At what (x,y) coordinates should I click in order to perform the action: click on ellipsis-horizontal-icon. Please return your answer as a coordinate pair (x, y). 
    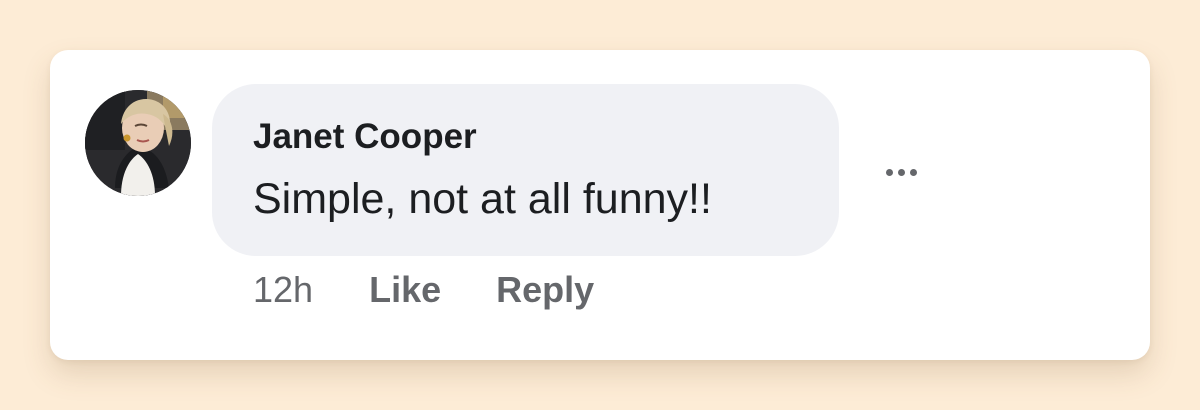
    Looking at the image, I should click on (889, 172).